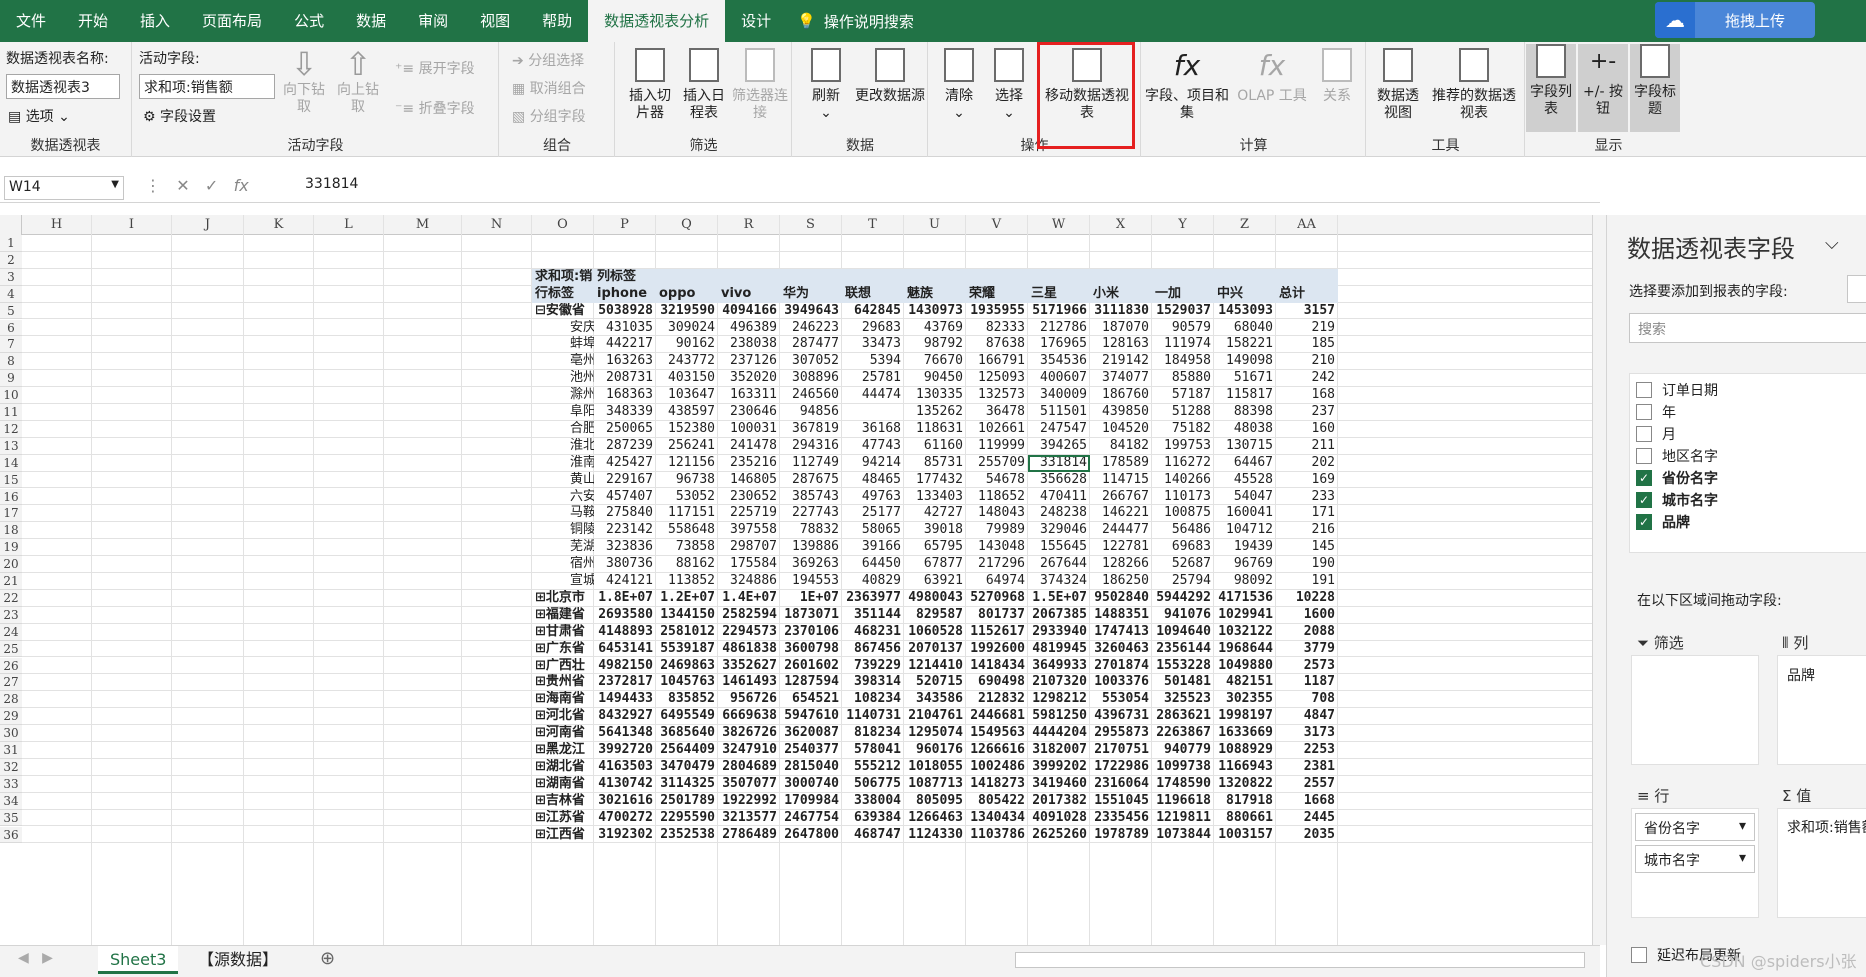 This screenshot has height=977, width=1866. What do you see at coordinates (1695, 710) in the screenshot?
I see `filter-area` at bounding box center [1695, 710].